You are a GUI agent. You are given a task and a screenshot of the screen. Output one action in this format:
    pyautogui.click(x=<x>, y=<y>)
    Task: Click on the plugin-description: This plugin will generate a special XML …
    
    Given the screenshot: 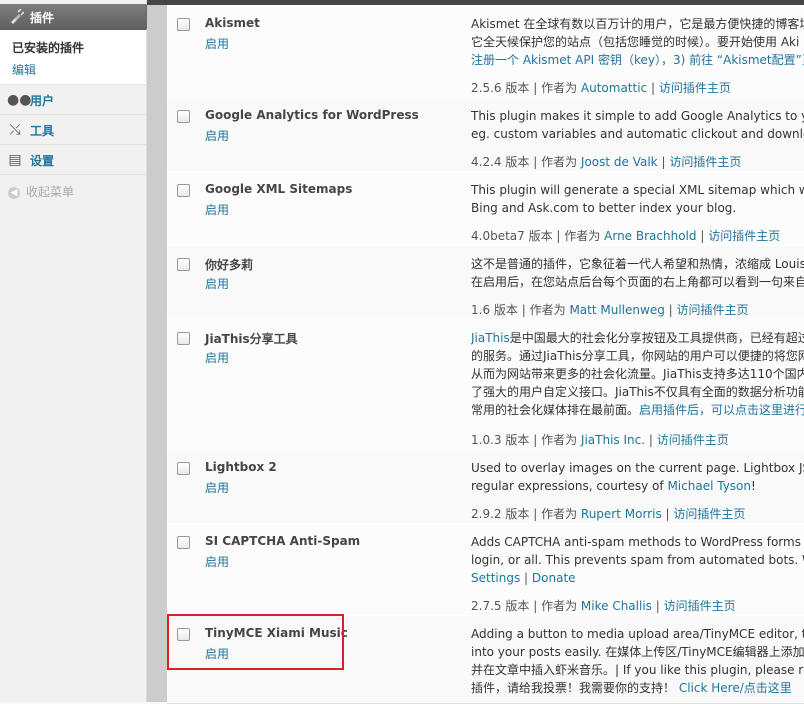 What is the action you would take?
    pyautogui.click(x=637, y=199)
    